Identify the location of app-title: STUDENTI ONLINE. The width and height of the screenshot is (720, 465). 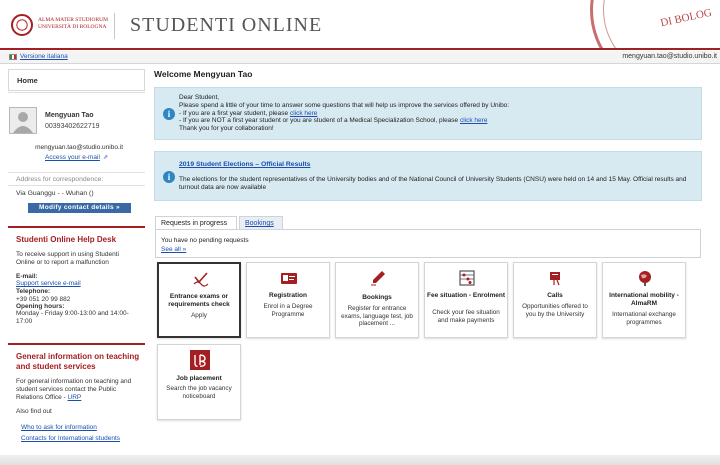
(226, 25).